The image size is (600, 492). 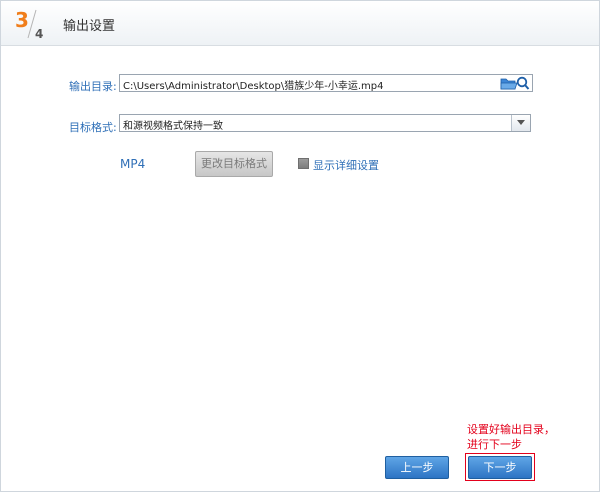 What do you see at coordinates (303, 163) in the screenshot?
I see `show-details-checkbox` at bounding box center [303, 163].